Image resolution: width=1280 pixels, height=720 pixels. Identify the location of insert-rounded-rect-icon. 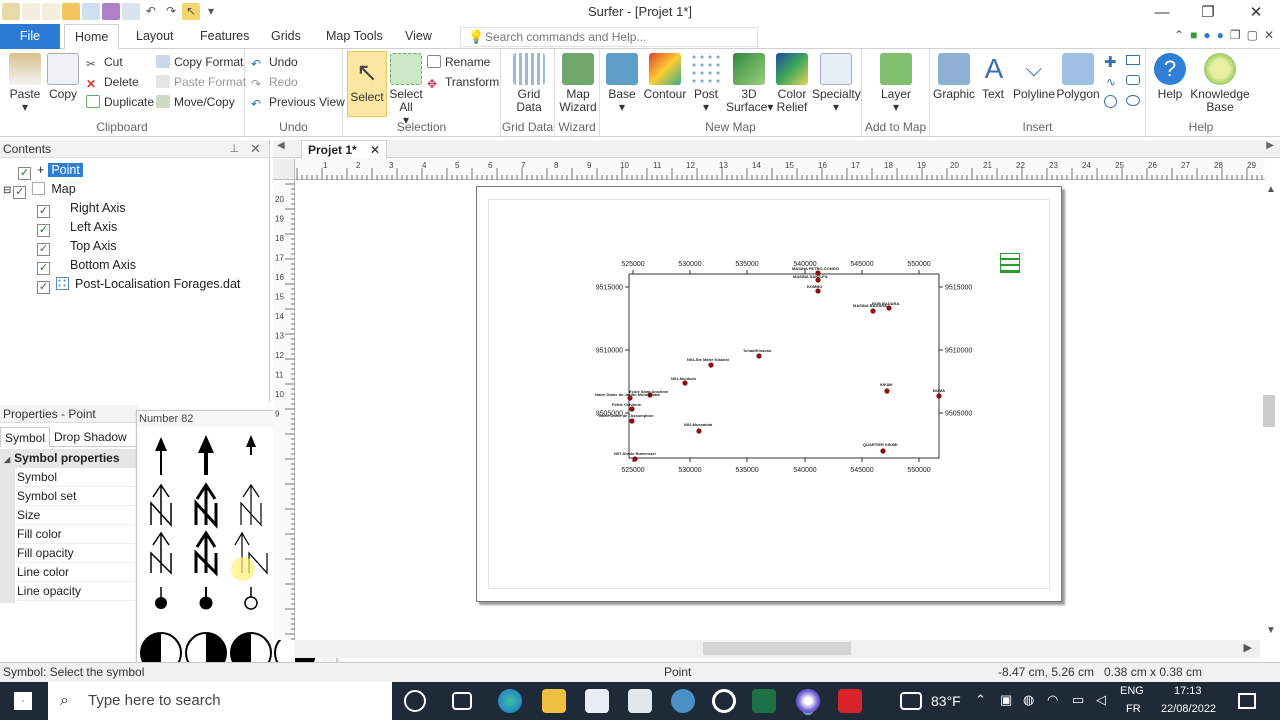
(1133, 80).